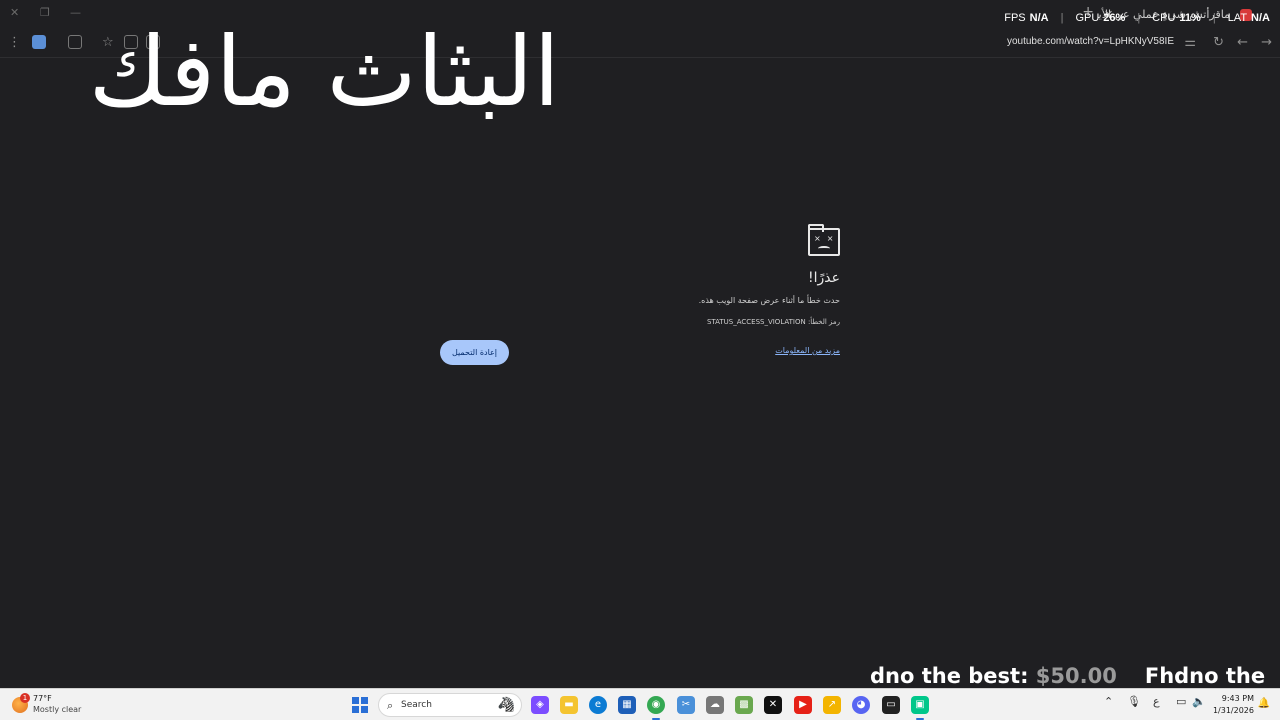  Describe the element at coordinates (598, 705) in the screenshot. I see `edge-icon: e` at that location.